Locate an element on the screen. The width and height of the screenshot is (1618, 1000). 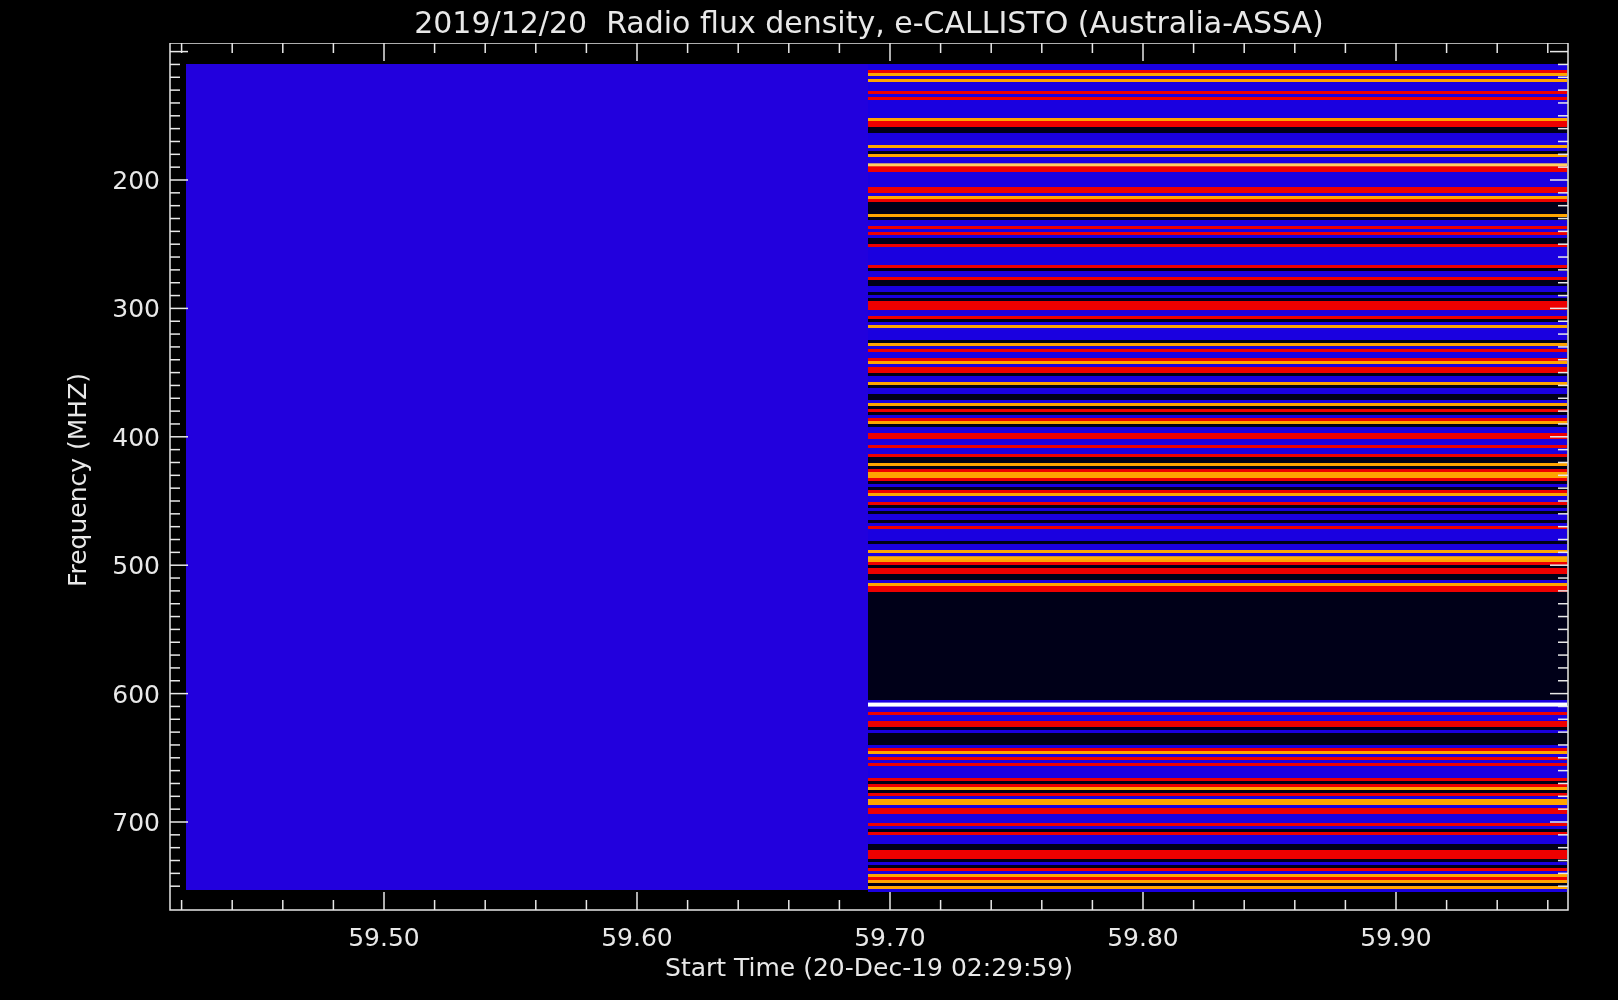
axis-tick-label: 400 is located at coordinates (136, 437).